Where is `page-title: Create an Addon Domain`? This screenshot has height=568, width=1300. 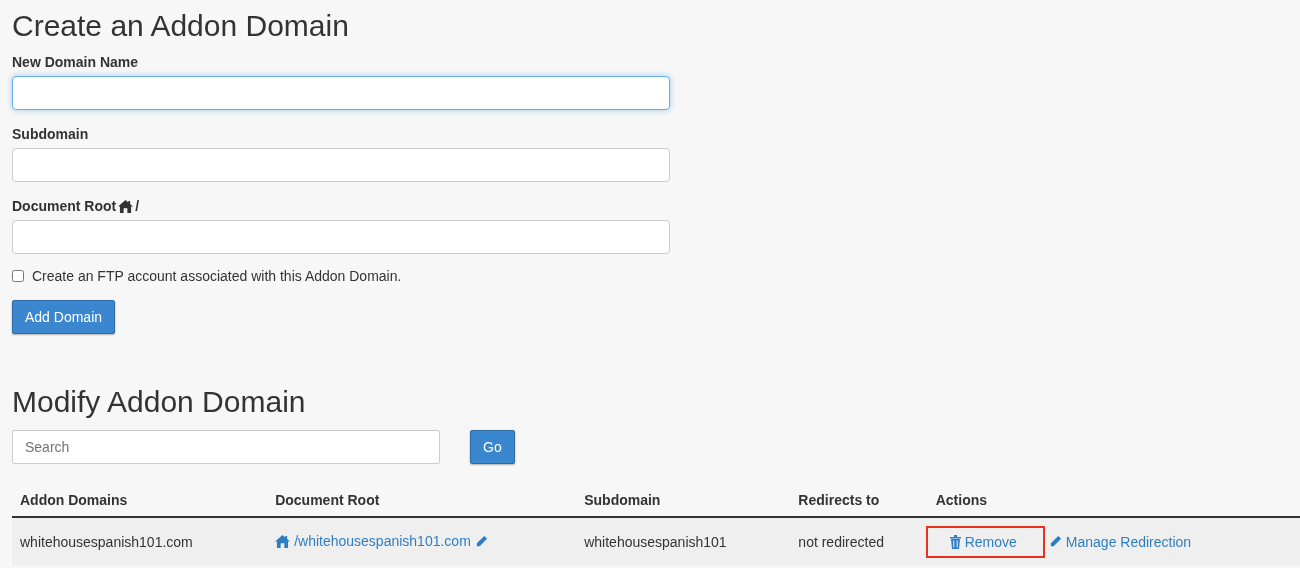 page-title: Create an Addon Domain is located at coordinates (181, 26).